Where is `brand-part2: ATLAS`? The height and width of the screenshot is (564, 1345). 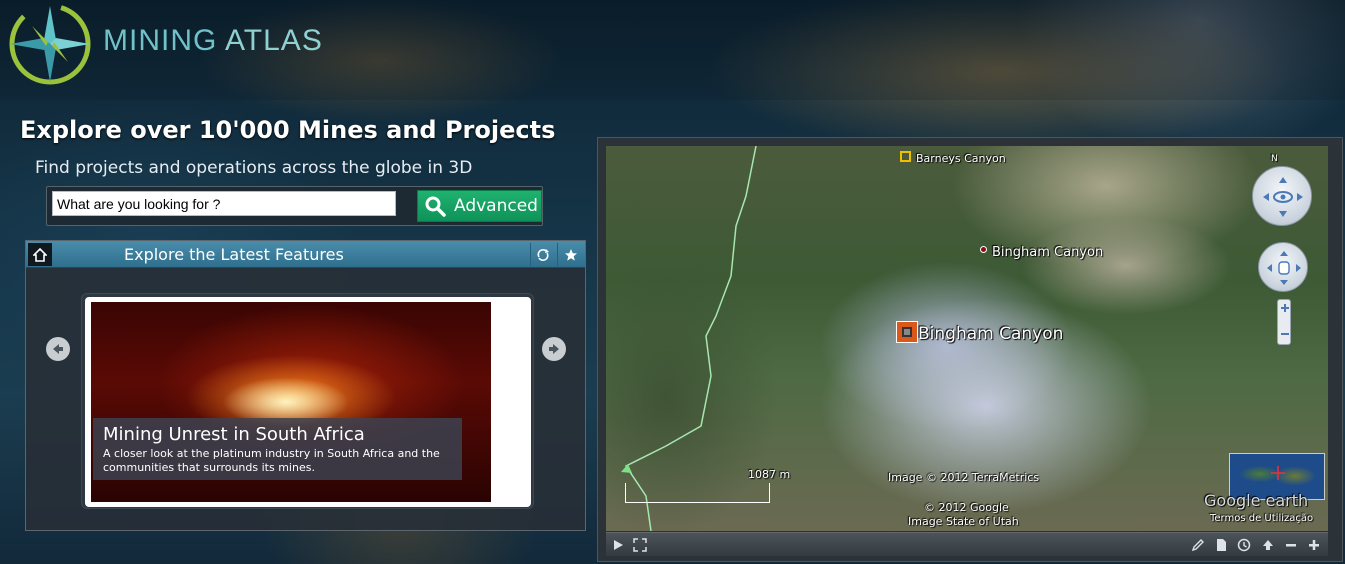 brand-part2: ATLAS is located at coordinates (274, 40).